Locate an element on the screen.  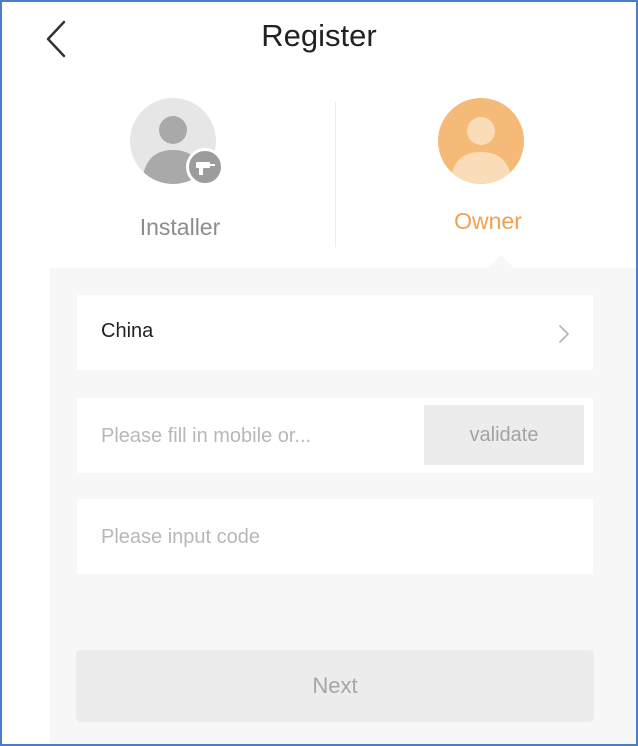
role-option-installer: Installer is located at coordinates (180, 174).